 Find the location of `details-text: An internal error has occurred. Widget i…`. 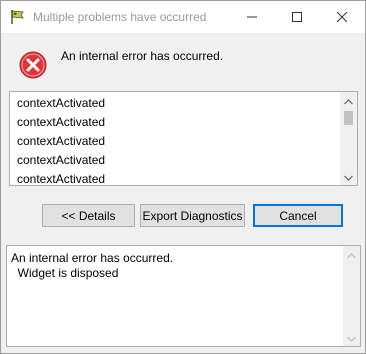

details-text: An internal error has occurred. Widget i… is located at coordinates (92, 265).